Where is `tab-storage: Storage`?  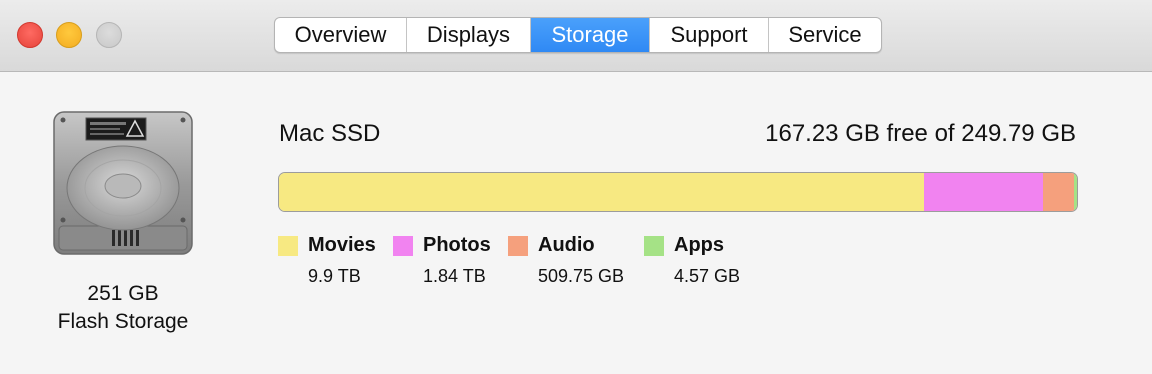
tab-storage: Storage is located at coordinates (590, 35).